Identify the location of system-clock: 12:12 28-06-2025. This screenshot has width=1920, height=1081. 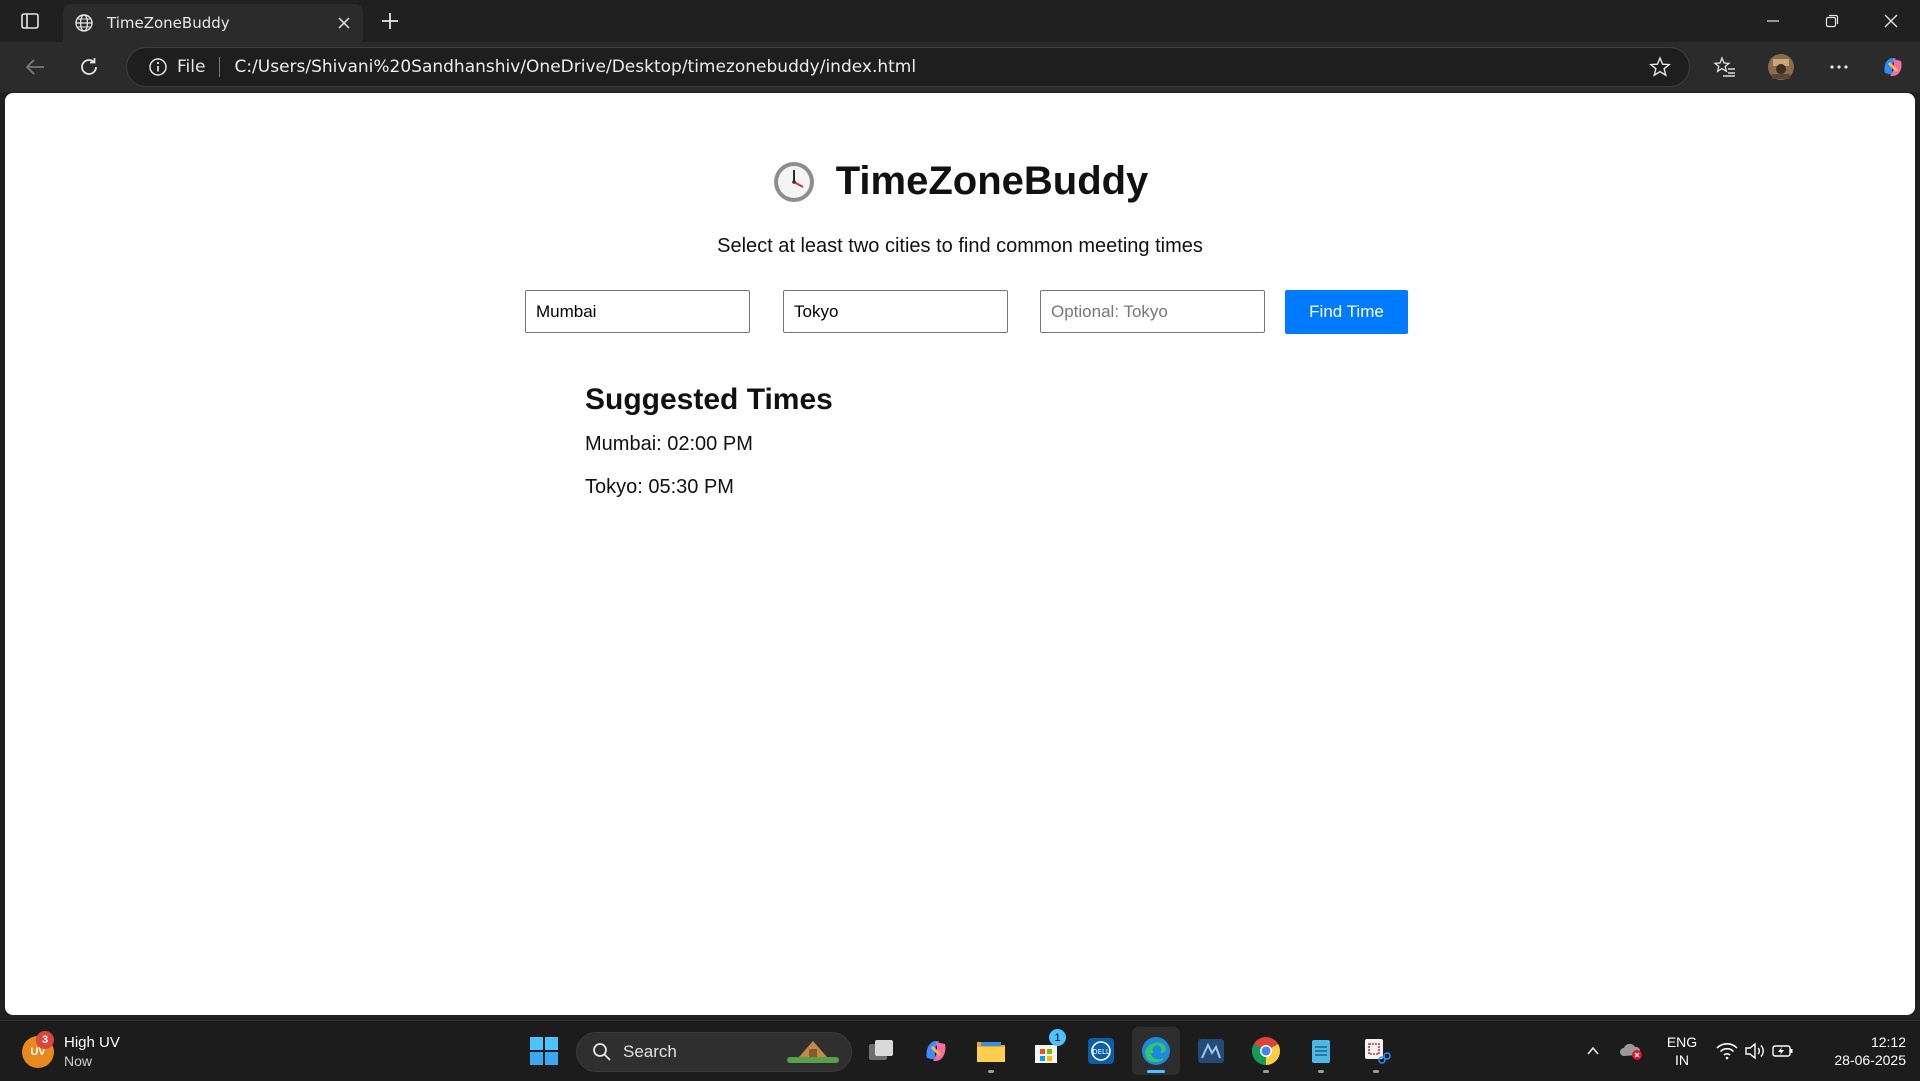
(1856, 1051).